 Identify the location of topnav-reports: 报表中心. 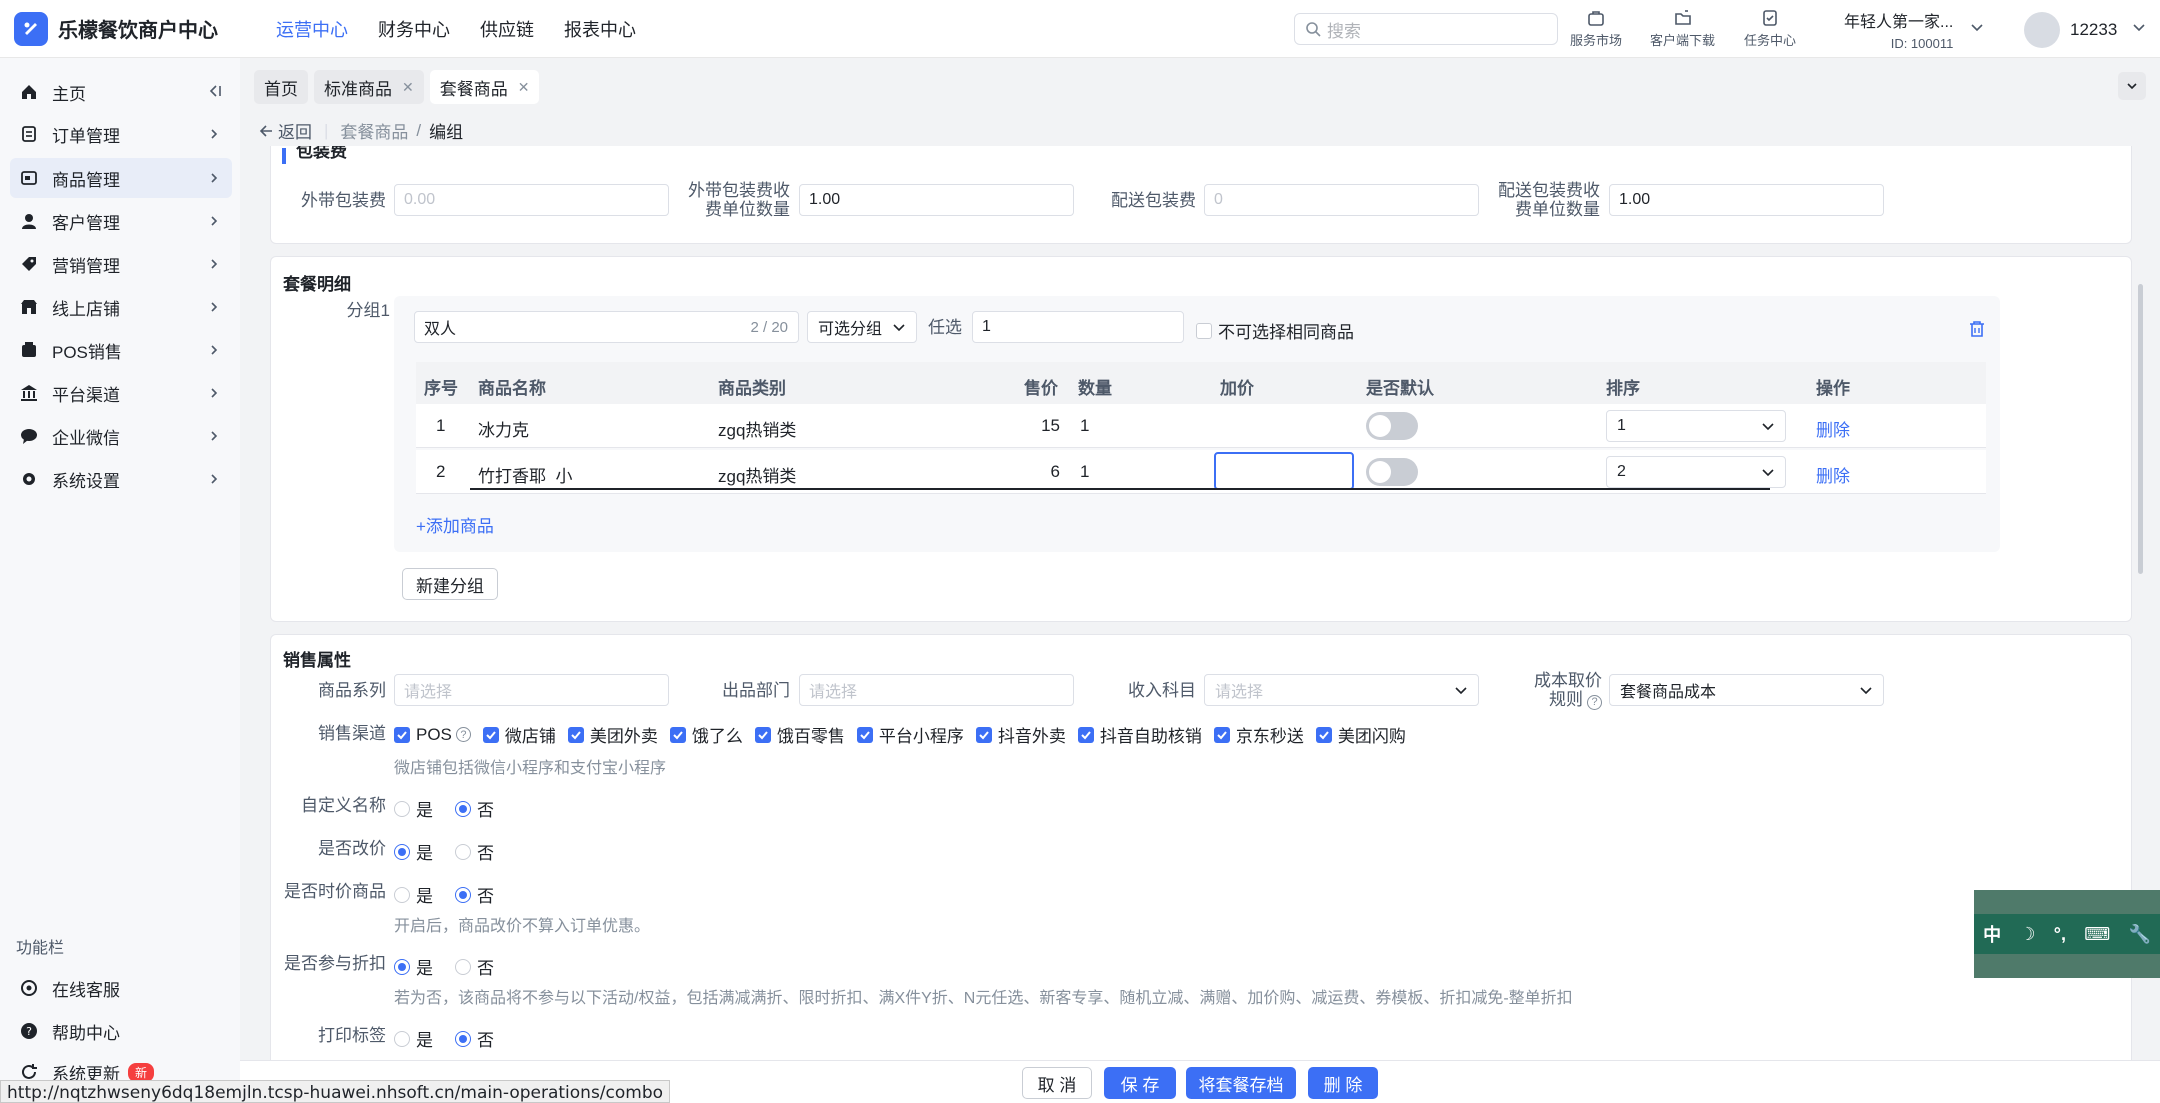
(600, 29).